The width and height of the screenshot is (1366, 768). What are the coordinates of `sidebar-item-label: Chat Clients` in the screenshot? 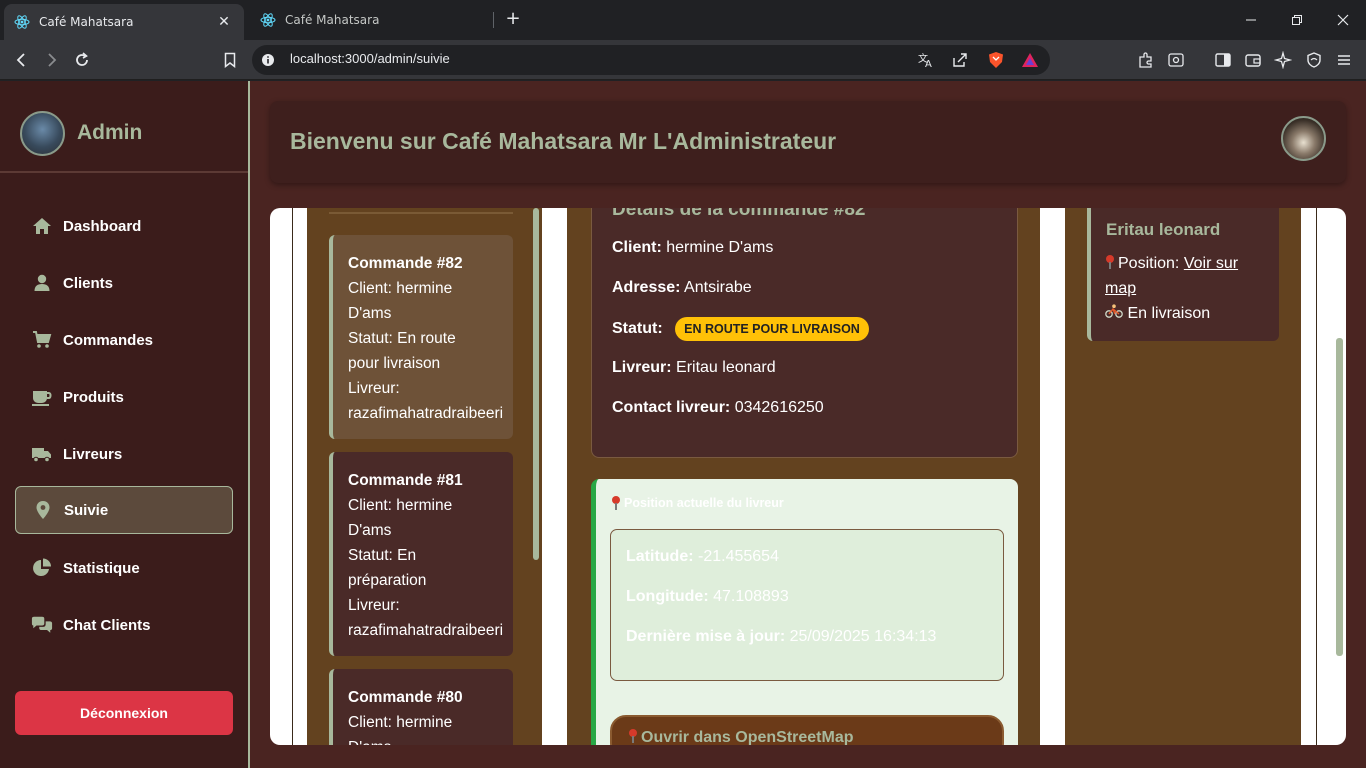 It's located at (107, 625).